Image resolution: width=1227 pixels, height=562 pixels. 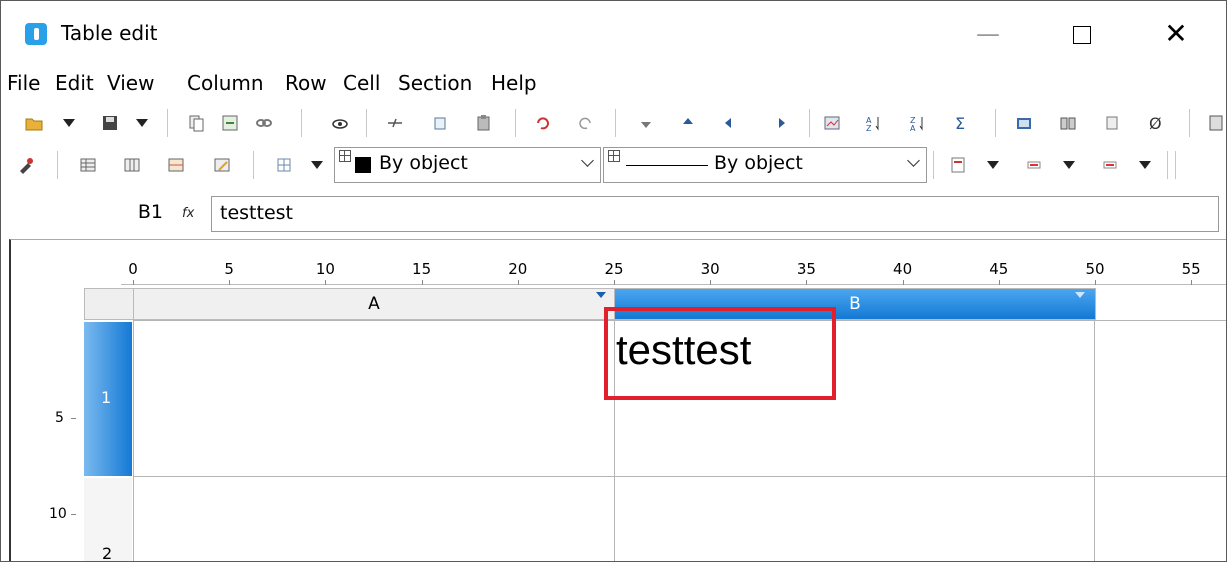 What do you see at coordinates (1068, 123) in the screenshot?
I see `book-icon` at bounding box center [1068, 123].